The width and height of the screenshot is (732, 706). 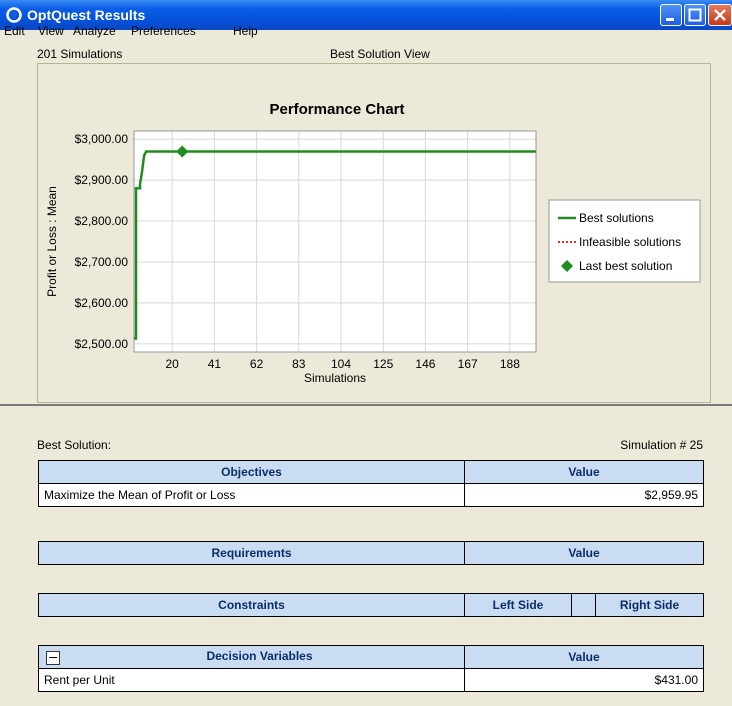 I want to click on x-tick-label: 20, so click(x=173, y=364).